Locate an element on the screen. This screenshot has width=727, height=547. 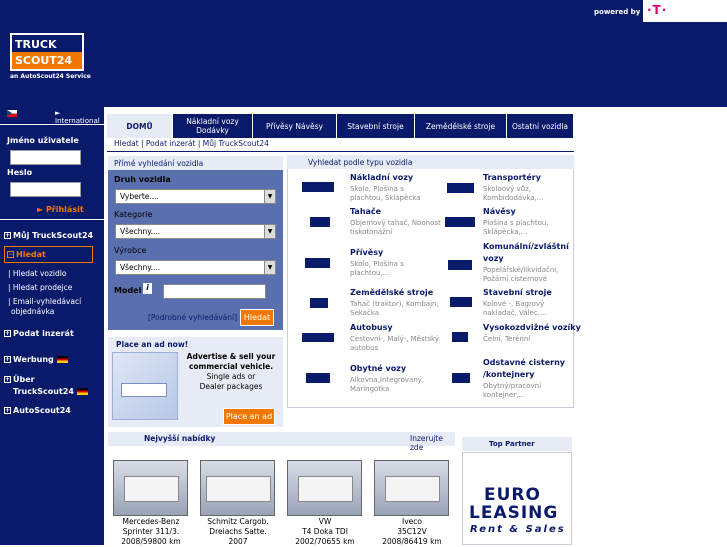
euro-leasing-logo: EURO LEASING is located at coordinates (513, 504).